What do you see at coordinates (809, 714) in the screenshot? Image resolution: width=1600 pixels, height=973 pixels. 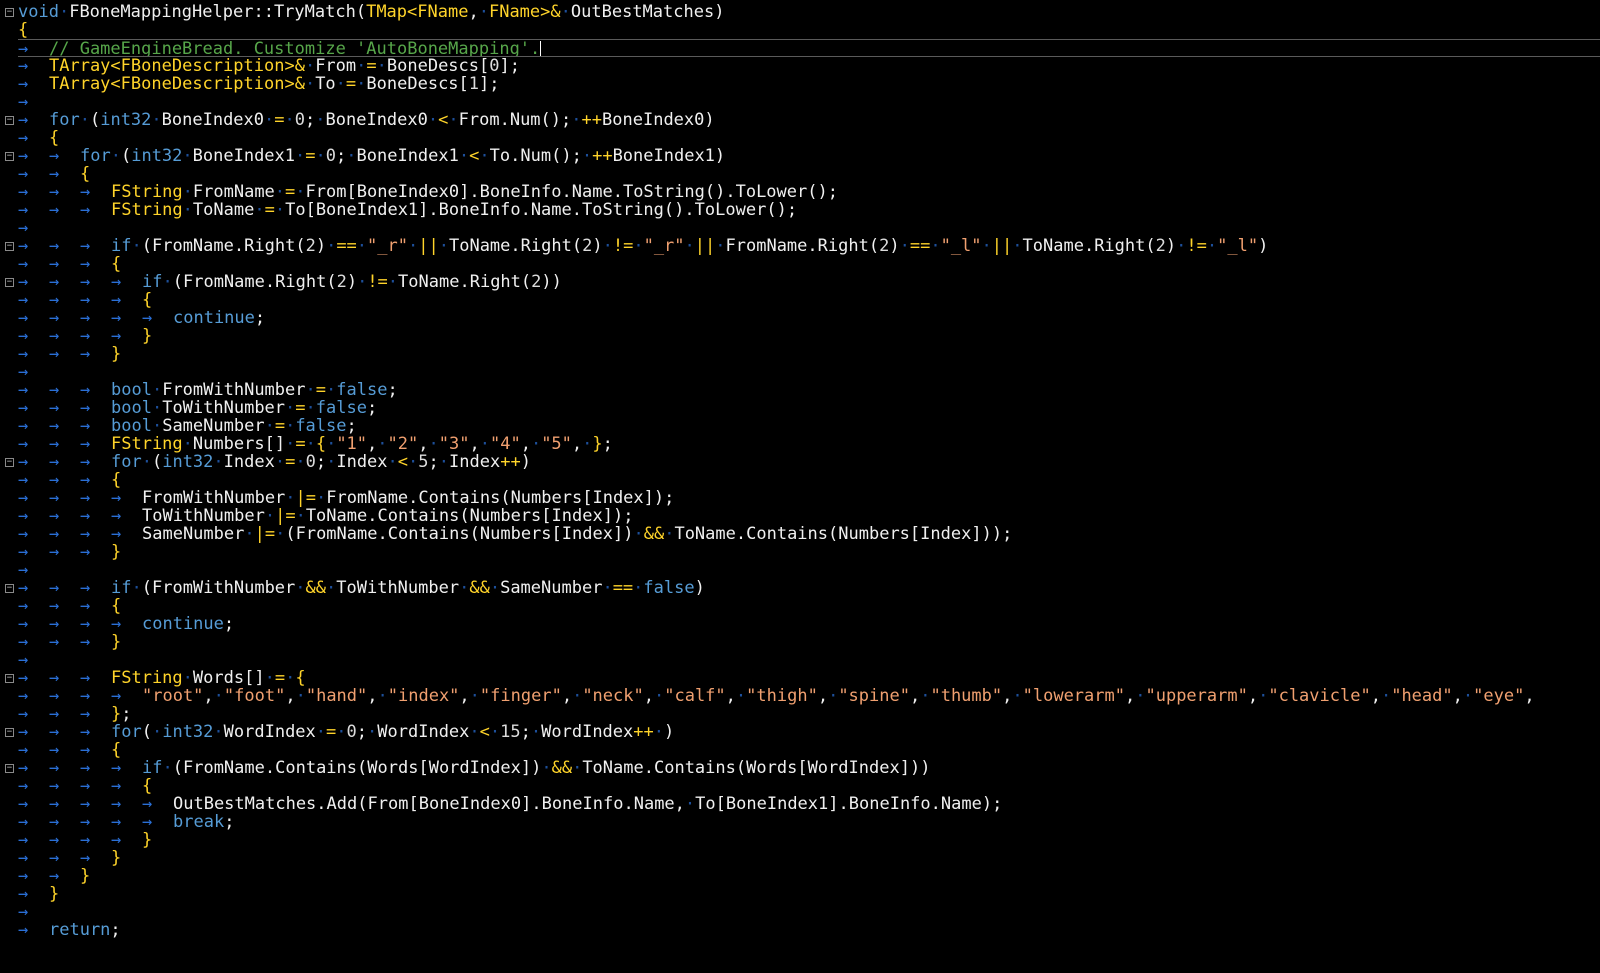 I see `code-line: → → →};` at bounding box center [809, 714].